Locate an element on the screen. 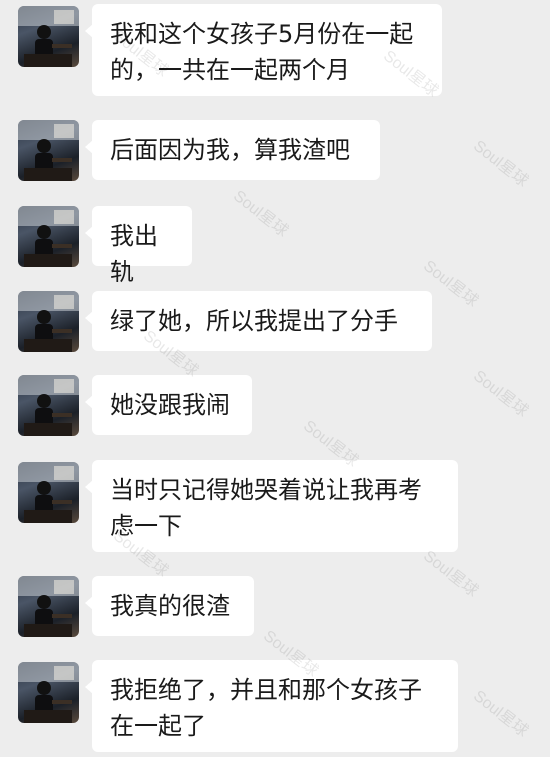 The width and height of the screenshot is (550, 757). message-text-line: 我真的很渣 is located at coordinates (170, 606).